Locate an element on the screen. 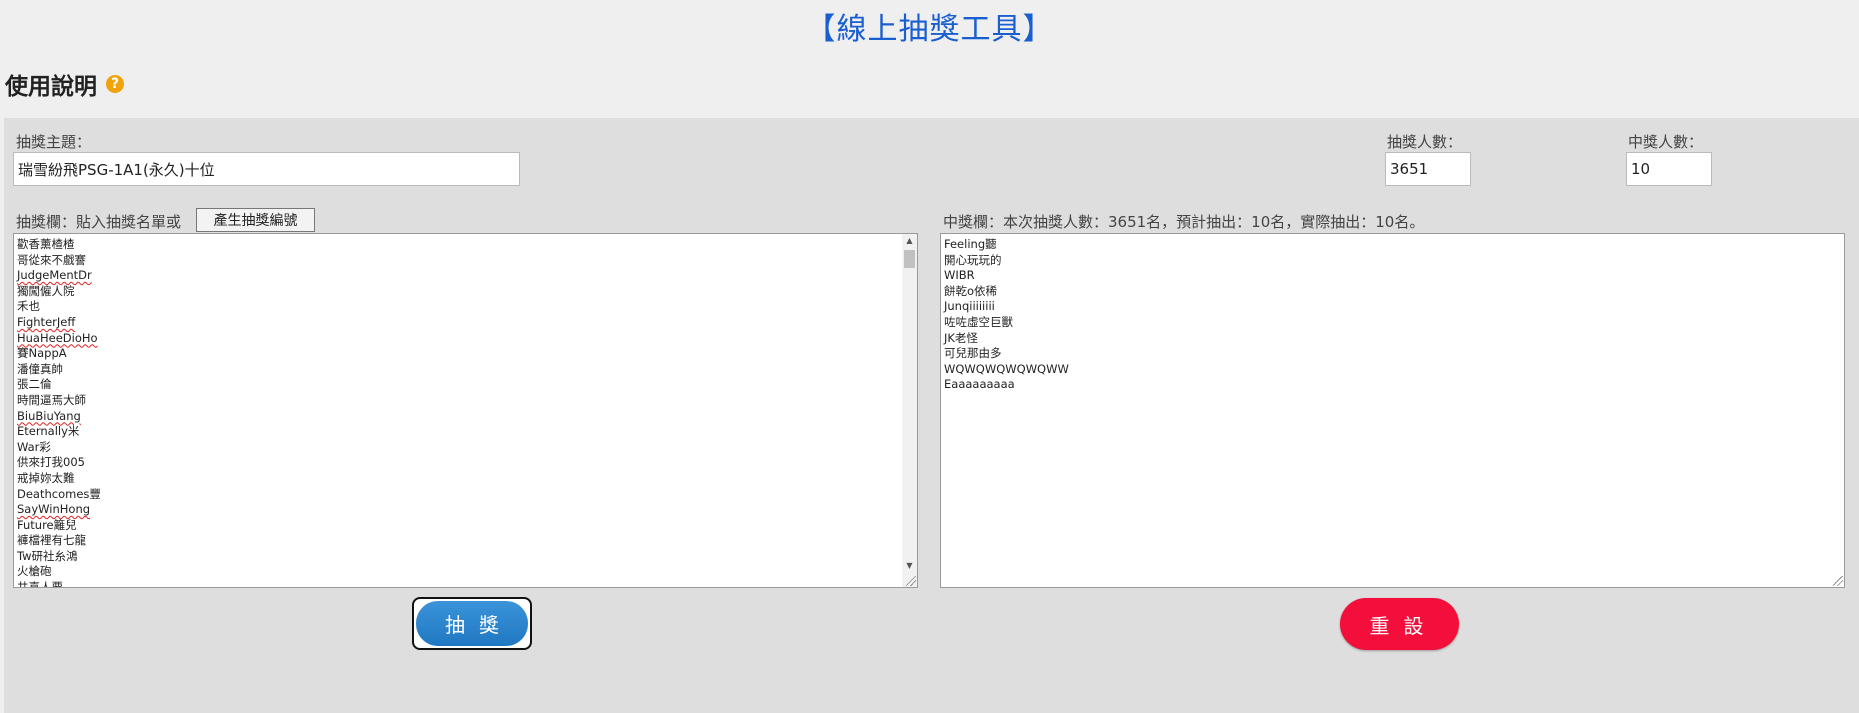  topic-label: 抽獎主題： is located at coordinates (54, 142).